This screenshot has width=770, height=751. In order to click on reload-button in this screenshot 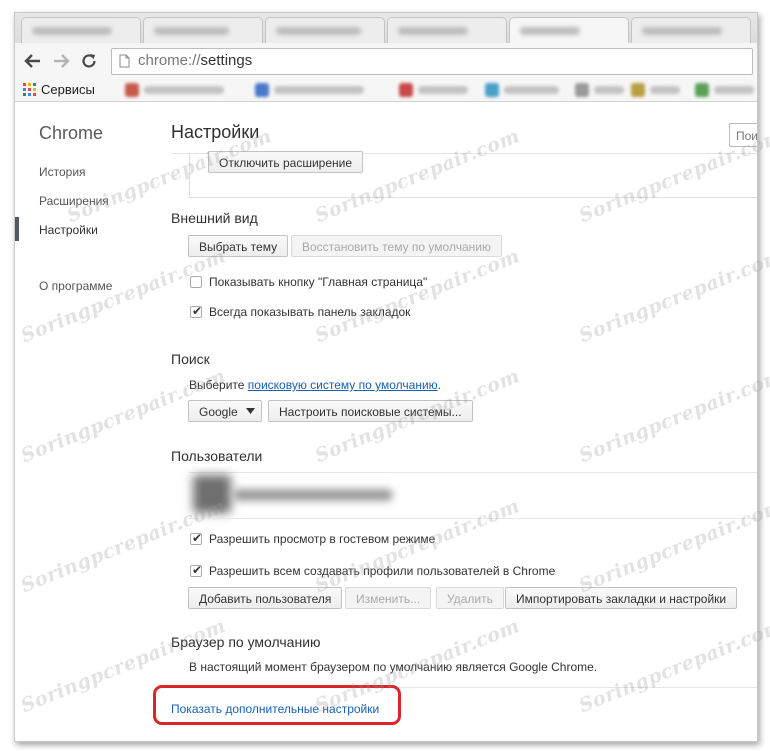, I will do `click(89, 61)`.